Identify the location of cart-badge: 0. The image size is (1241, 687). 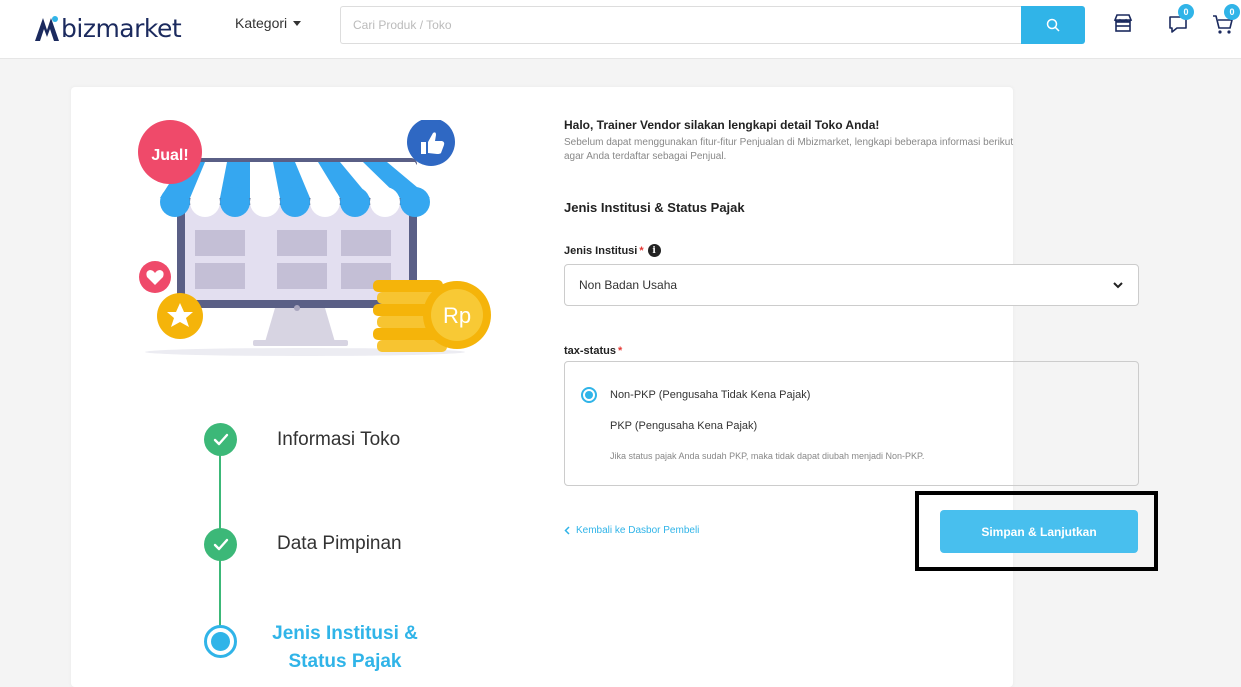
(1232, 12).